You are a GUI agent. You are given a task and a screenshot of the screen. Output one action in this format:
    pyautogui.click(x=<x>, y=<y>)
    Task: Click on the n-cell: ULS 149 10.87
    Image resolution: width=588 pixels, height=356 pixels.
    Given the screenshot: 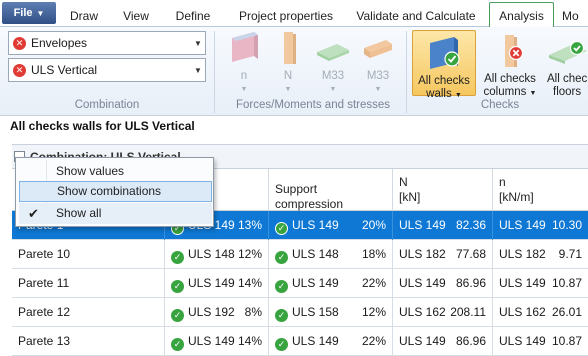 What is the action you would take?
    pyautogui.click(x=540, y=283)
    